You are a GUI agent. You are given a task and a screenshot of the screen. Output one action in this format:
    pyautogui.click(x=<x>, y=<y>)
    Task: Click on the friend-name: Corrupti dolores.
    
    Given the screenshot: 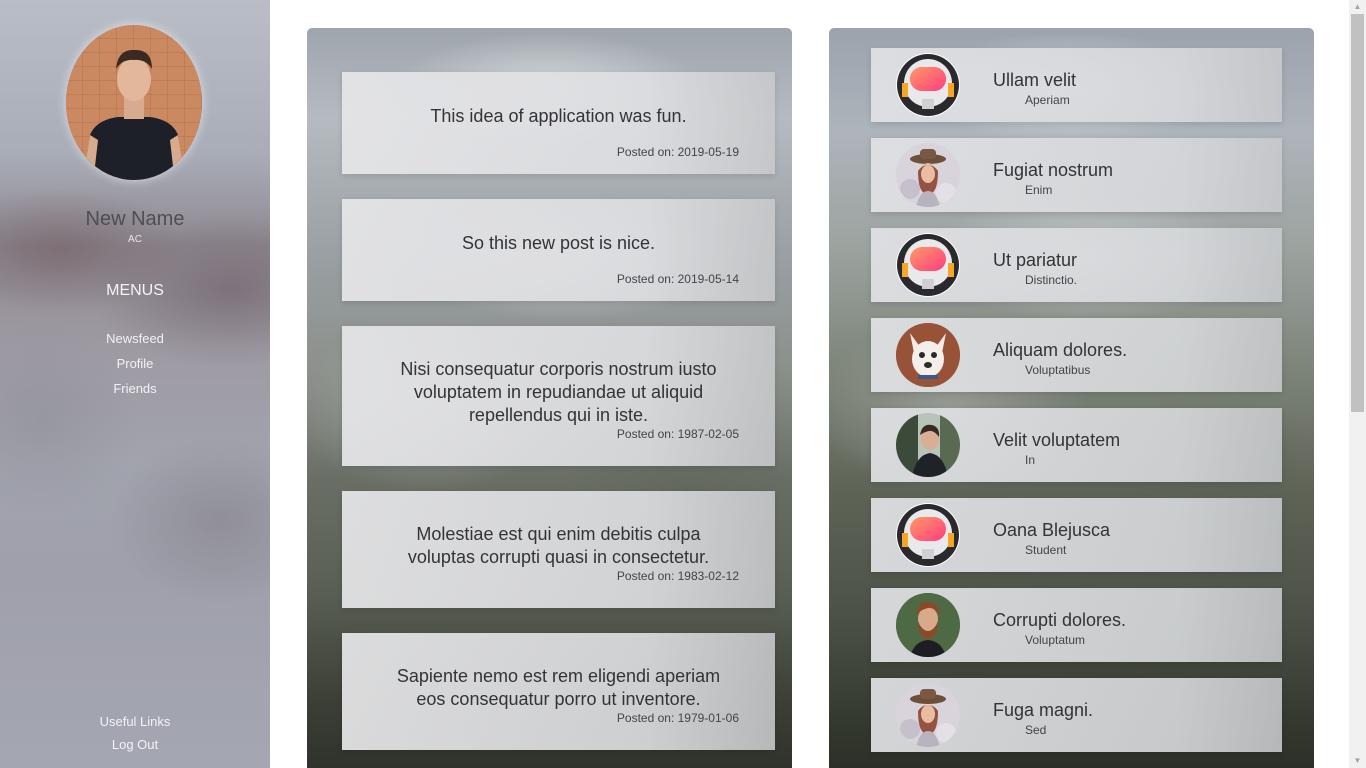 What is the action you would take?
    pyautogui.click(x=1060, y=620)
    